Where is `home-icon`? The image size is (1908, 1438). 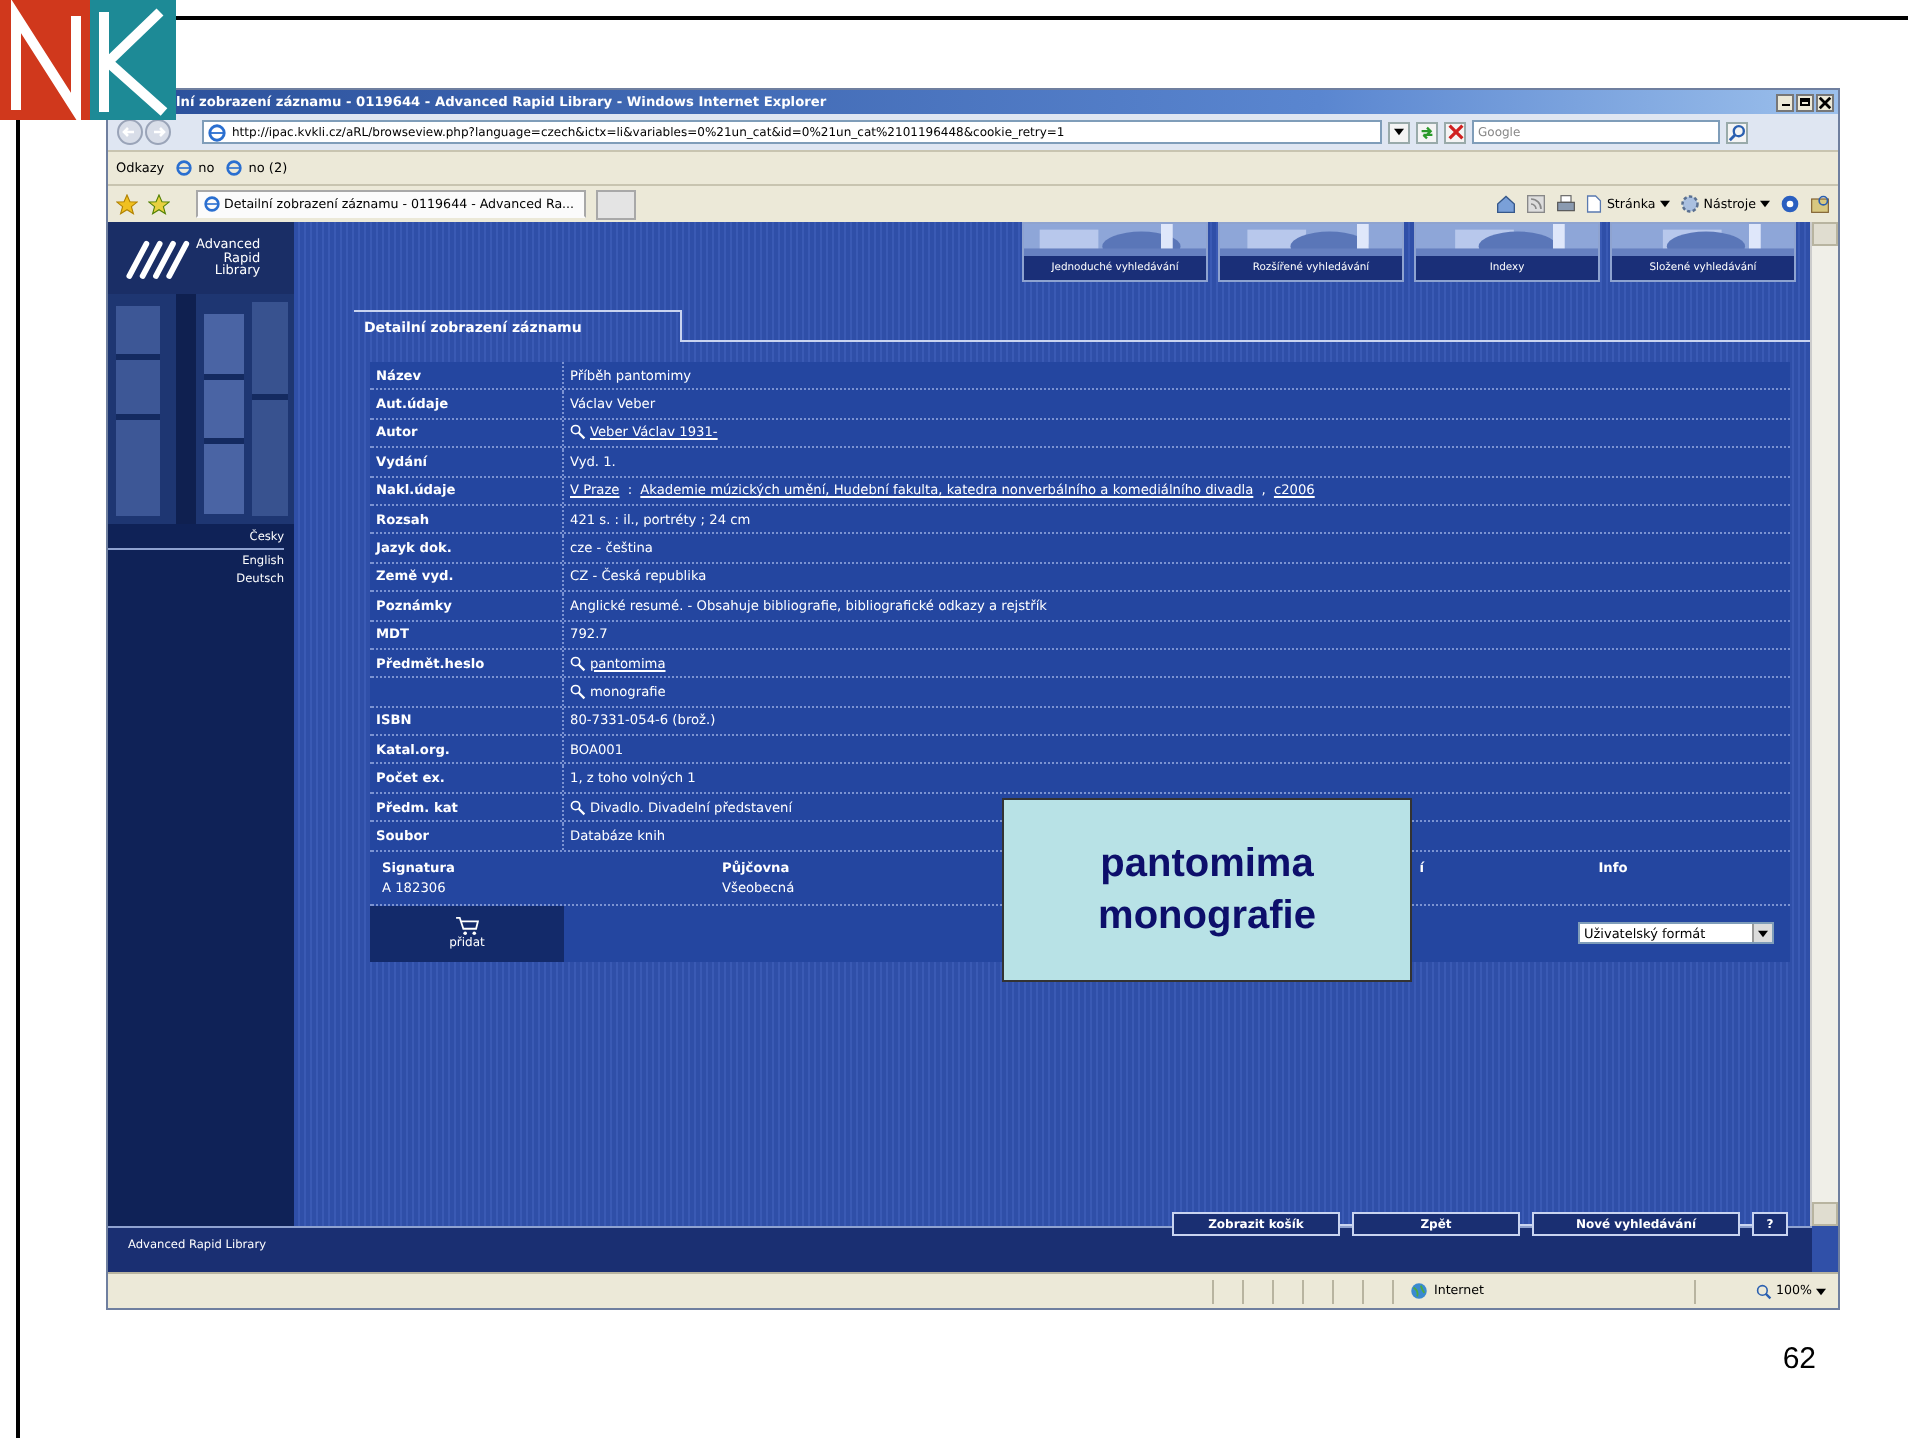 home-icon is located at coordinates (1506, 204).